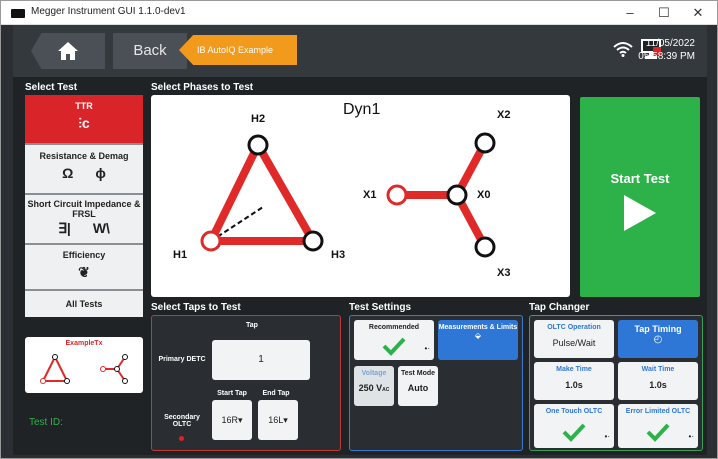 This screenshot has height=459, width=718. I want to click on end-tap-value: 16L, so click(276, 420).